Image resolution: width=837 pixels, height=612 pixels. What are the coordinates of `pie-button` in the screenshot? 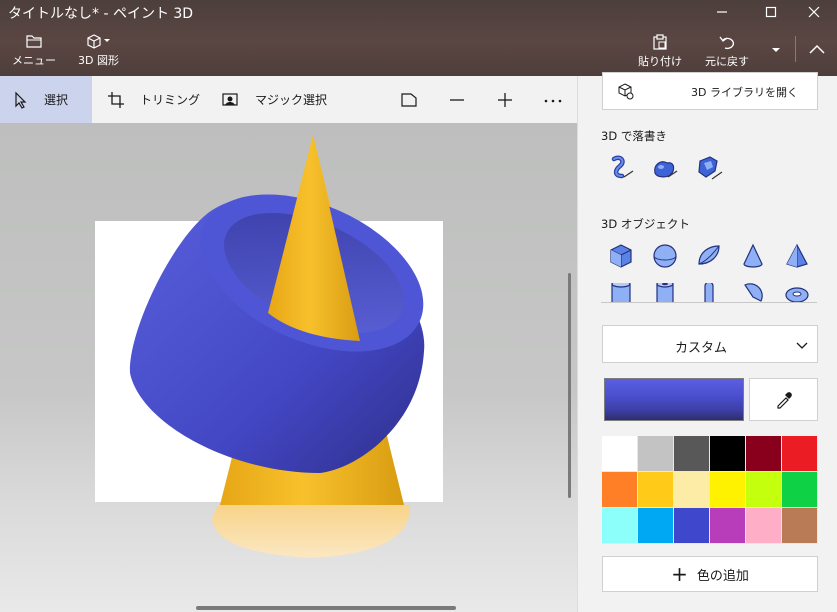 It's located at (753, 293).